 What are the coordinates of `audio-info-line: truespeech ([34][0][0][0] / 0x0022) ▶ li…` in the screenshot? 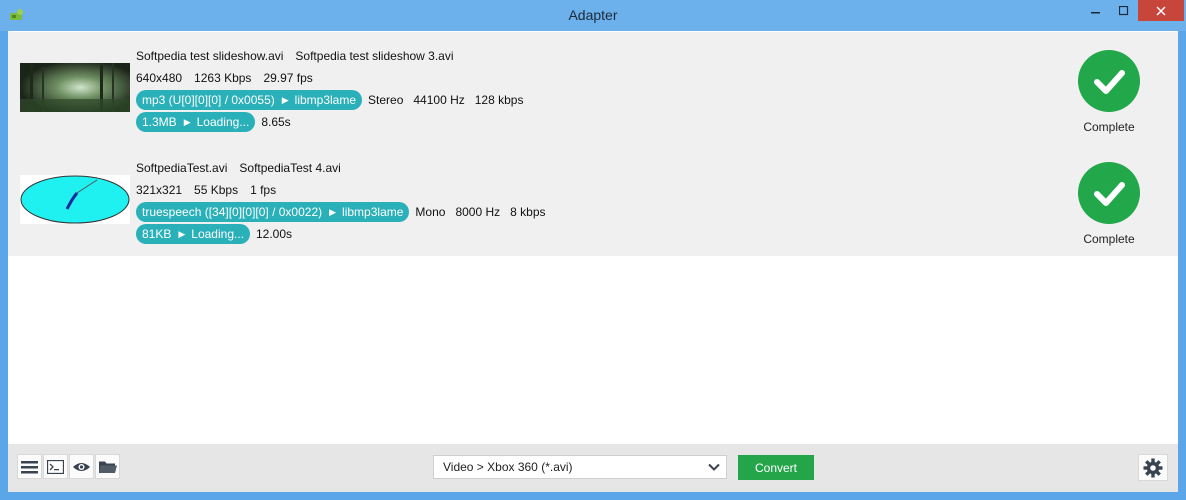 It's located at (346, 212).